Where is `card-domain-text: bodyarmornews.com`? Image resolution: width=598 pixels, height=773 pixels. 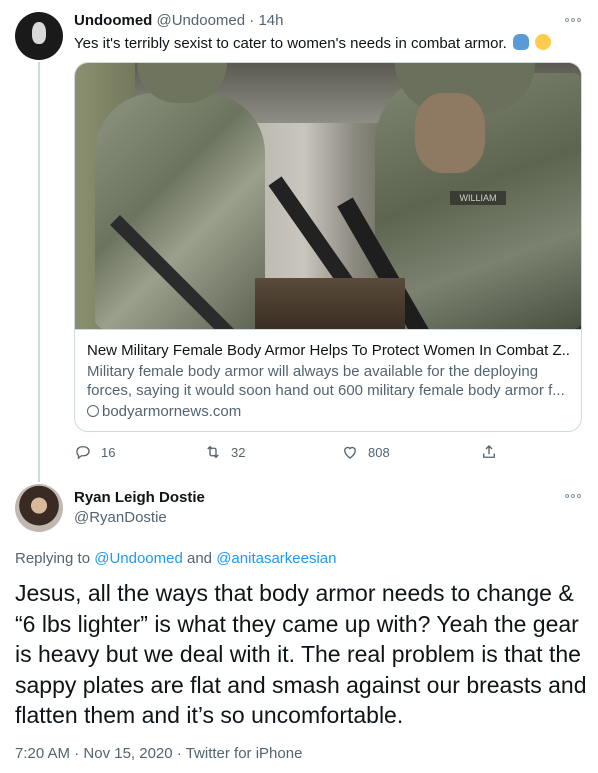
card-domain-text: bodyarmornews.com is located at coordinates (172, 411).